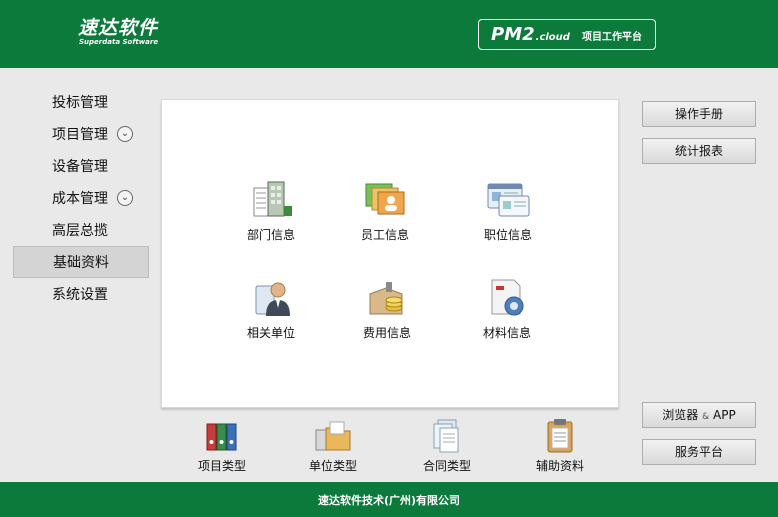  Describe the element at coordinates (559, 466) in the screenshot. I see `tile-label: 辅助资料` at that location.